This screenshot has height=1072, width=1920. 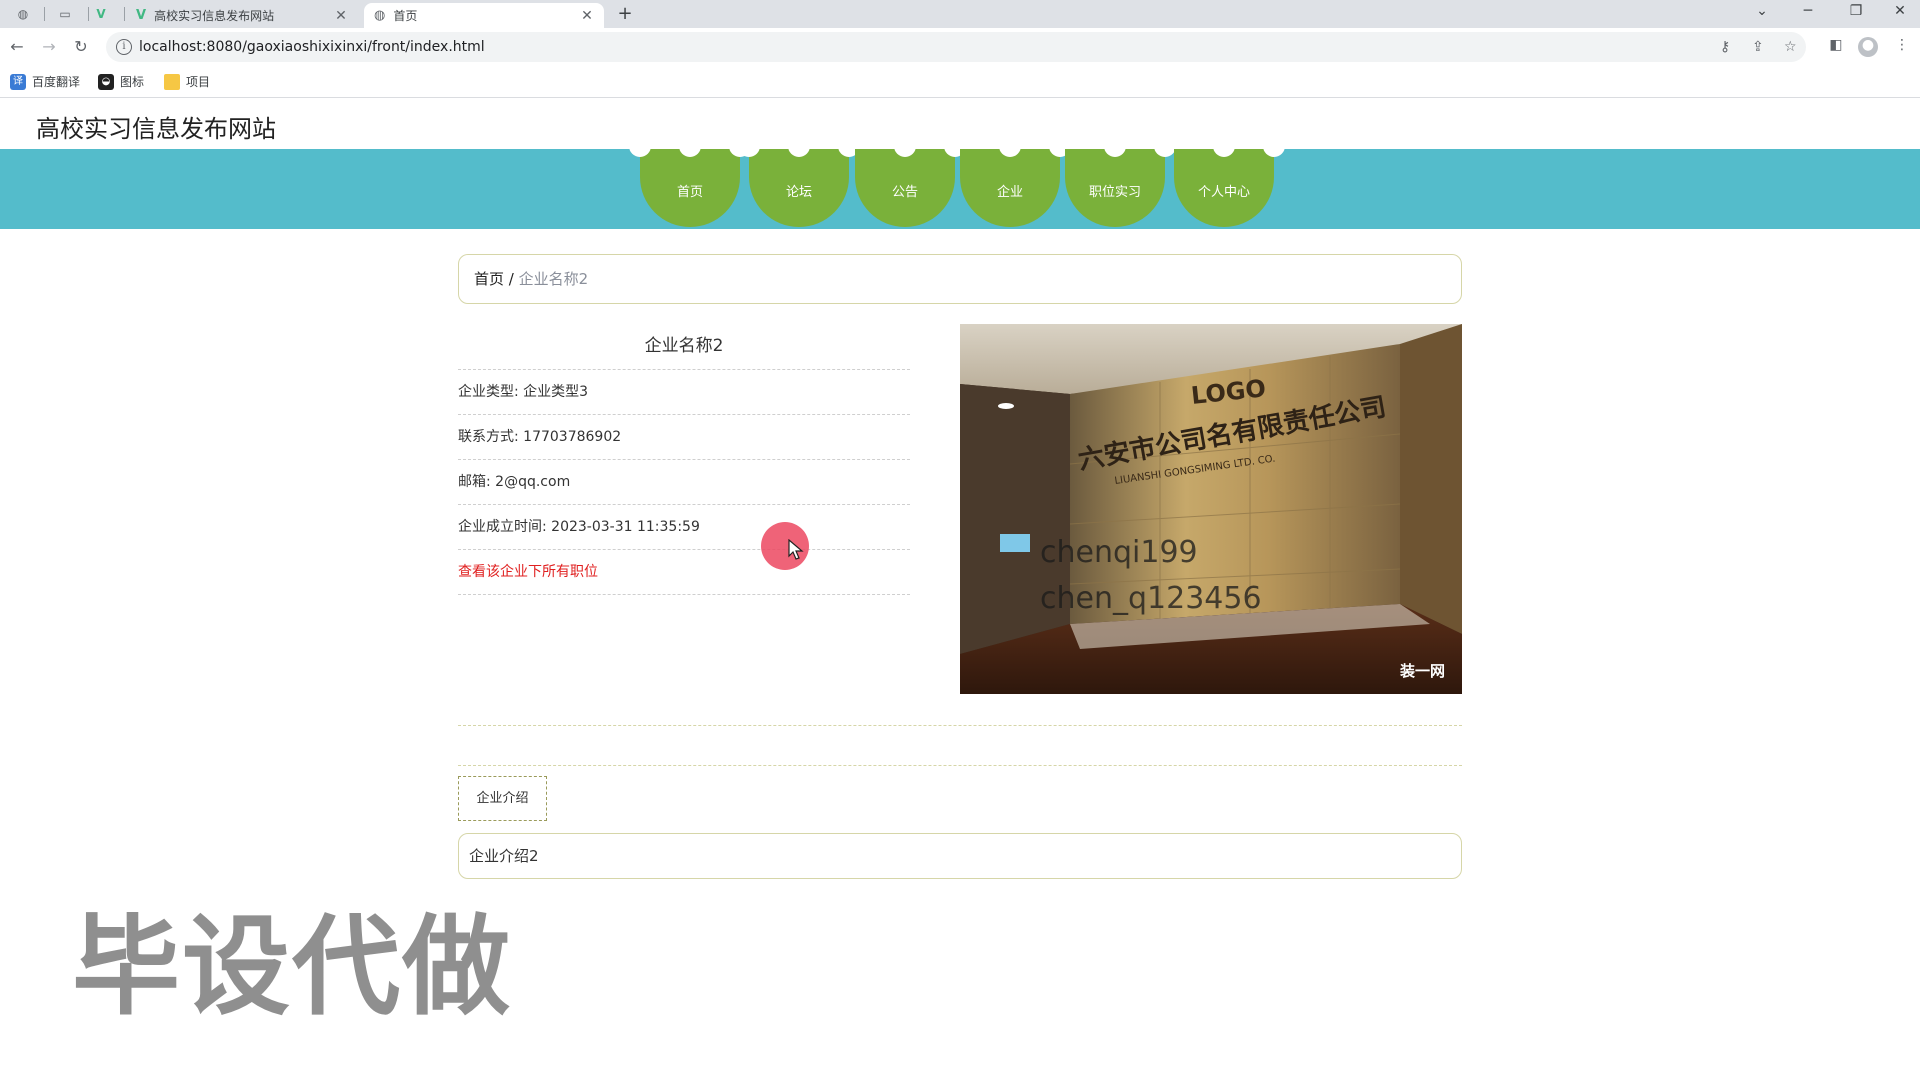 What do you see at coordinates (502, 798) in the screenshot?
I see `tab-company-intro: 企业介绍` at bounding box center [502, 798].